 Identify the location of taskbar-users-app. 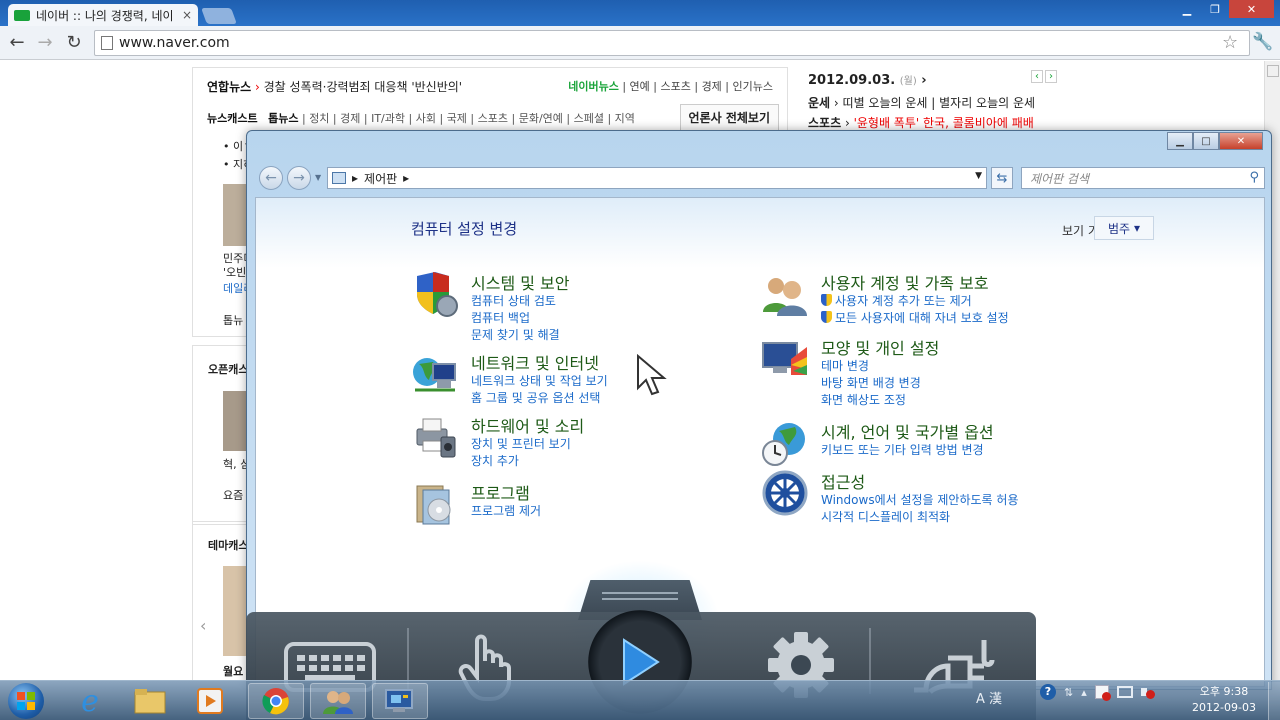
(338, 701).